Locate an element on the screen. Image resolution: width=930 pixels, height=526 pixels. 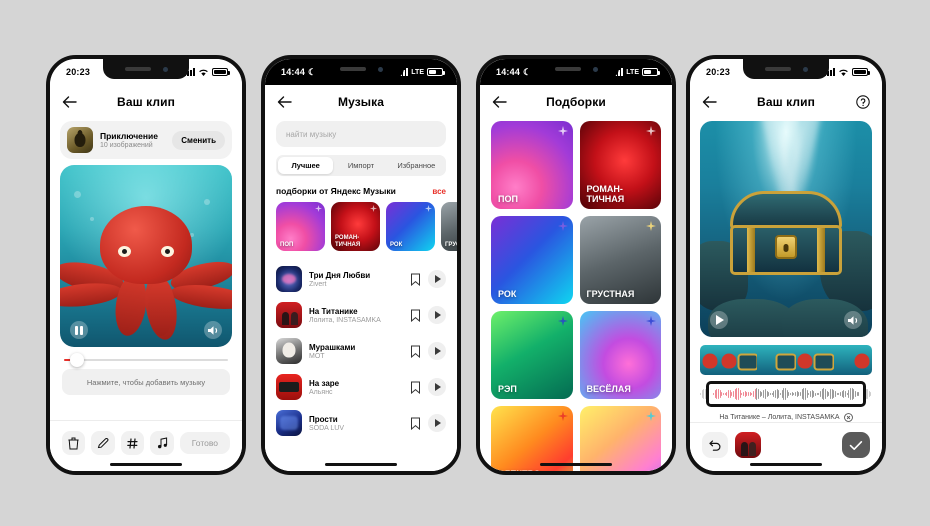
see-all-link: все is located at coordinates (439, 191).